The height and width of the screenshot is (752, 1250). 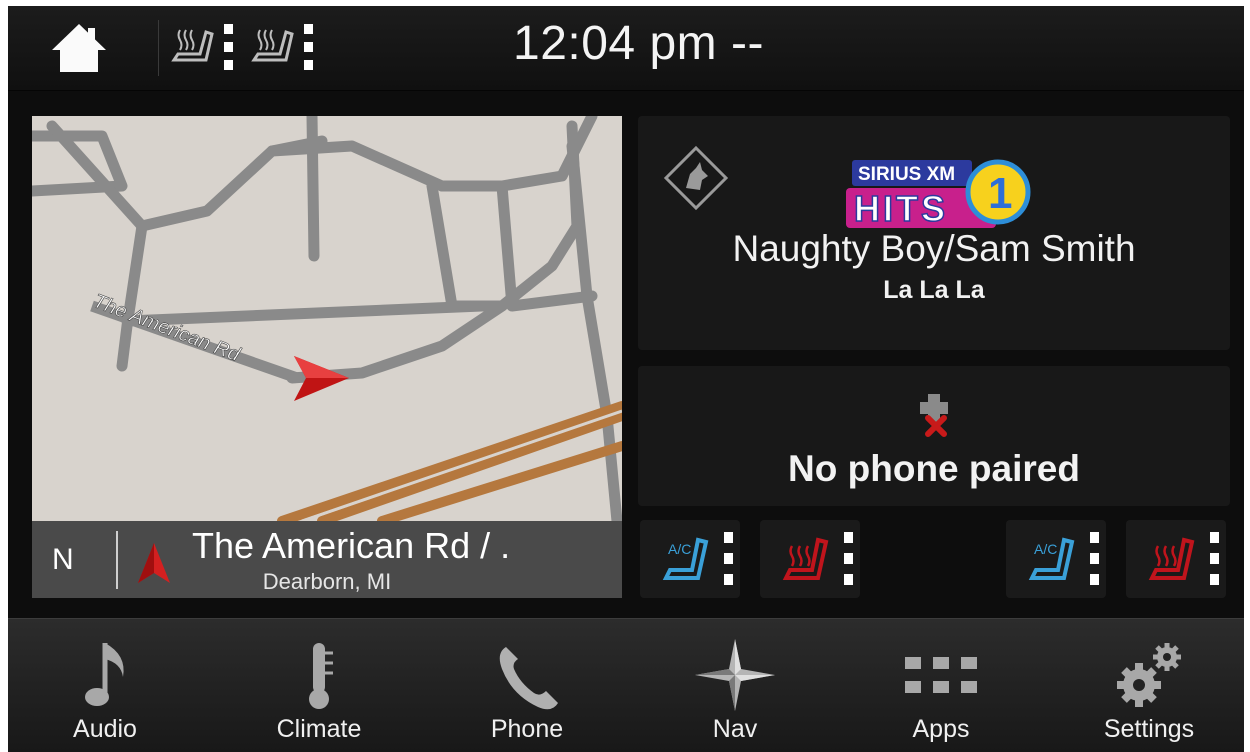 I want to click on svg-text: 1, so click(x=1000, y=193).